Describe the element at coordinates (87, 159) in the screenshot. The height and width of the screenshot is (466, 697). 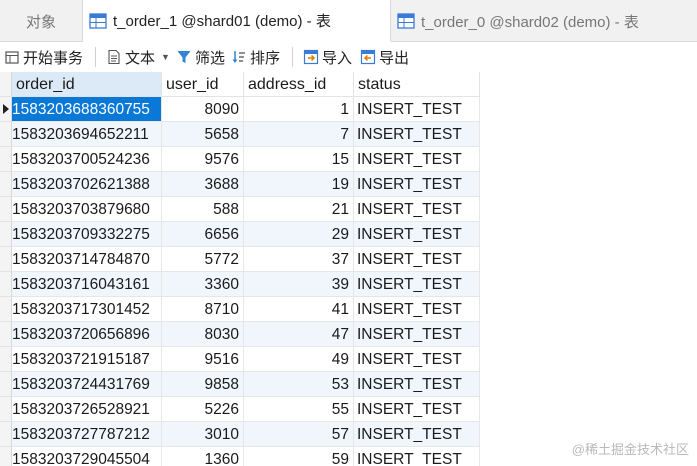
I see `cell-order-id: 1583203700524236` at that location.